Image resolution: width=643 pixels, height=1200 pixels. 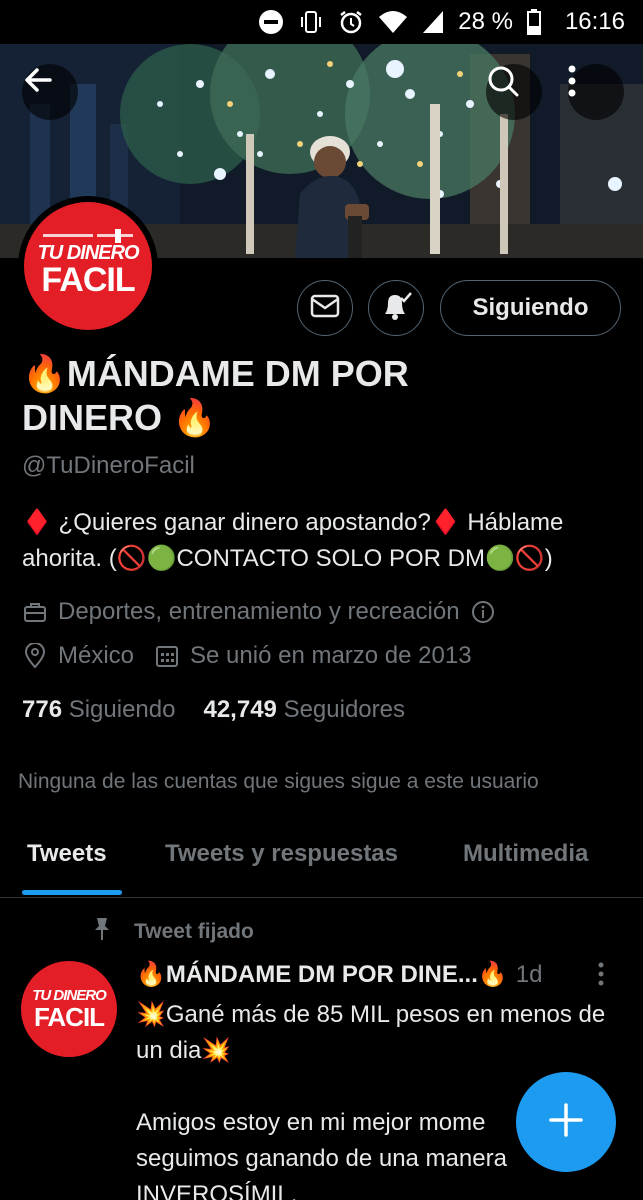 What do you see at coordinates (88, 280) in the screenshot?
I see `avatar-text-line2: FACIL` at bounding box center [88, 280].